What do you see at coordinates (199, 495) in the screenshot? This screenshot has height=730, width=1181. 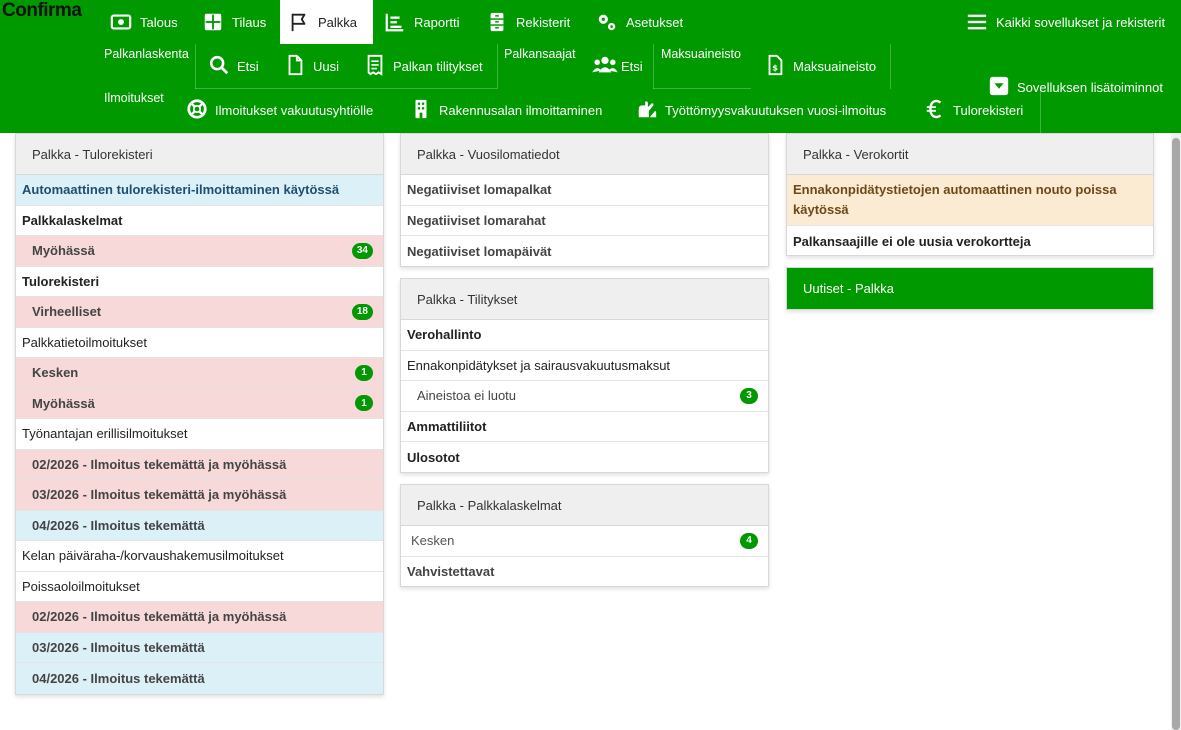 I see `erillis-row: 03/2026 - Ilmoitus tekemättä ja myöhässä` at bounding box center [199, 495].